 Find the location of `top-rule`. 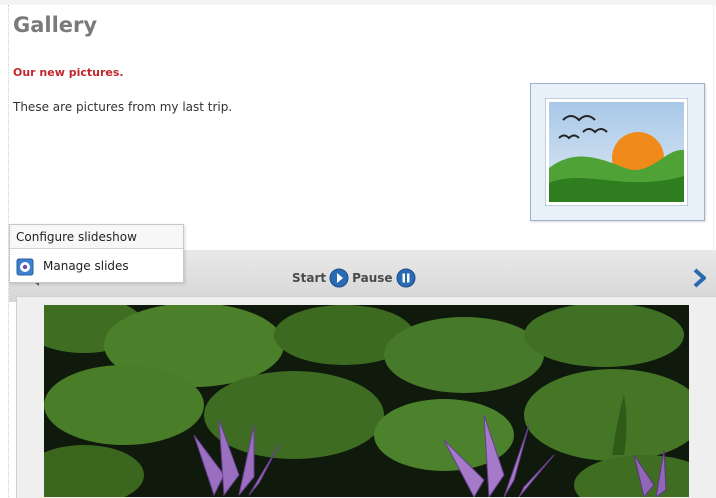

top-rule is located at coordinates (358, 2).